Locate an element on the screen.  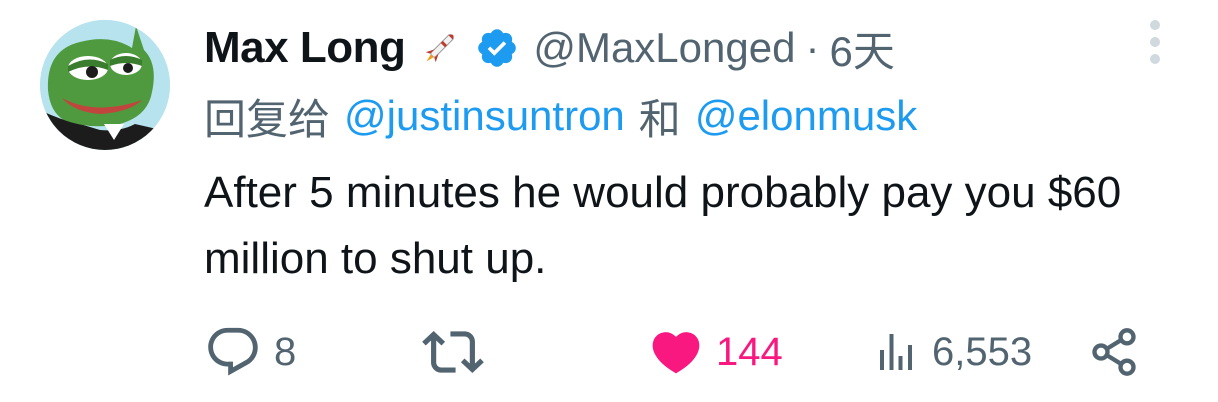
like-count: 144 is located at coordinates (749, 351).